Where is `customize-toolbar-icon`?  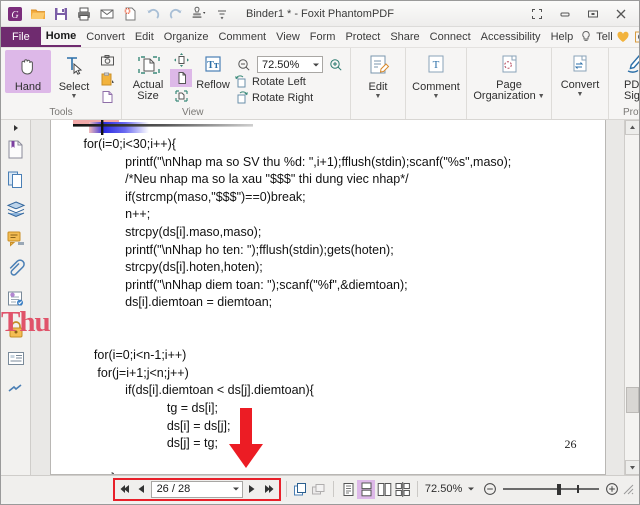 customize-toolbar-icon is located at coordinates (222, 14).